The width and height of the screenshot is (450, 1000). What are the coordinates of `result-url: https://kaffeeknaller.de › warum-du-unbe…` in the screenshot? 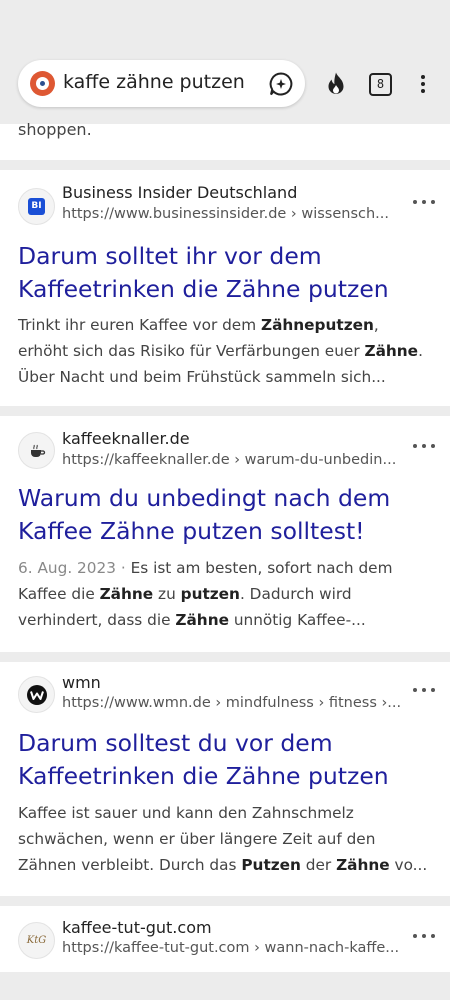 It's located at (234, 460).